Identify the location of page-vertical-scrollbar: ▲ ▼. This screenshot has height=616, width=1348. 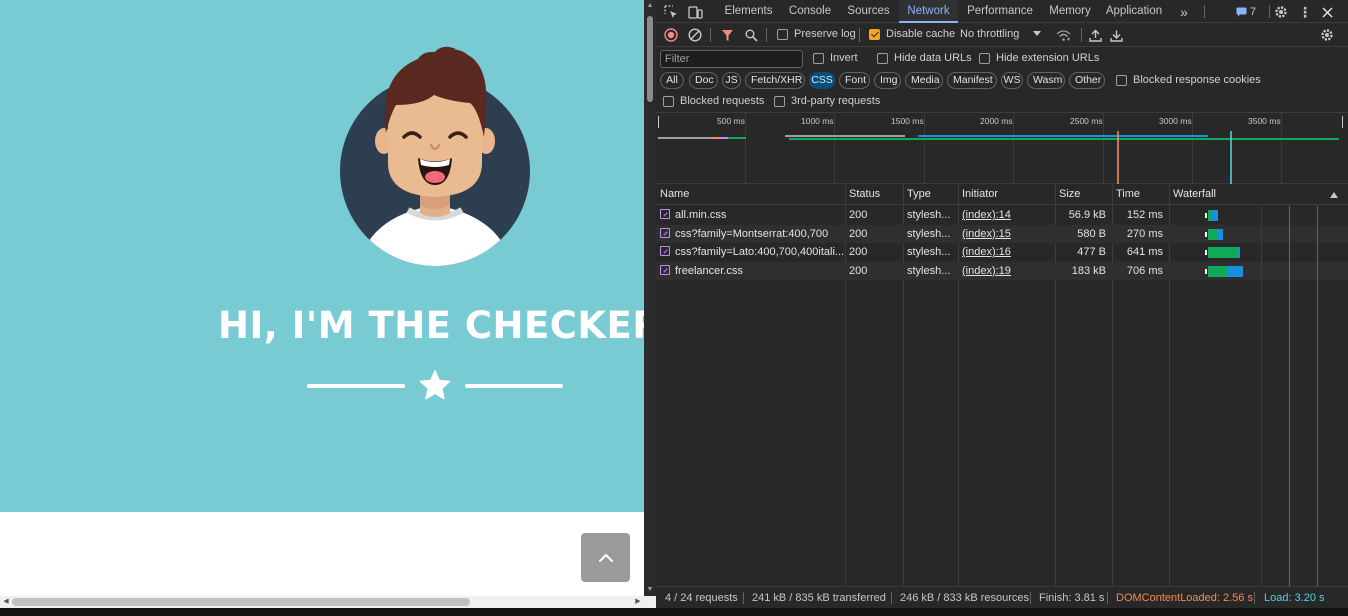
(650, 298).